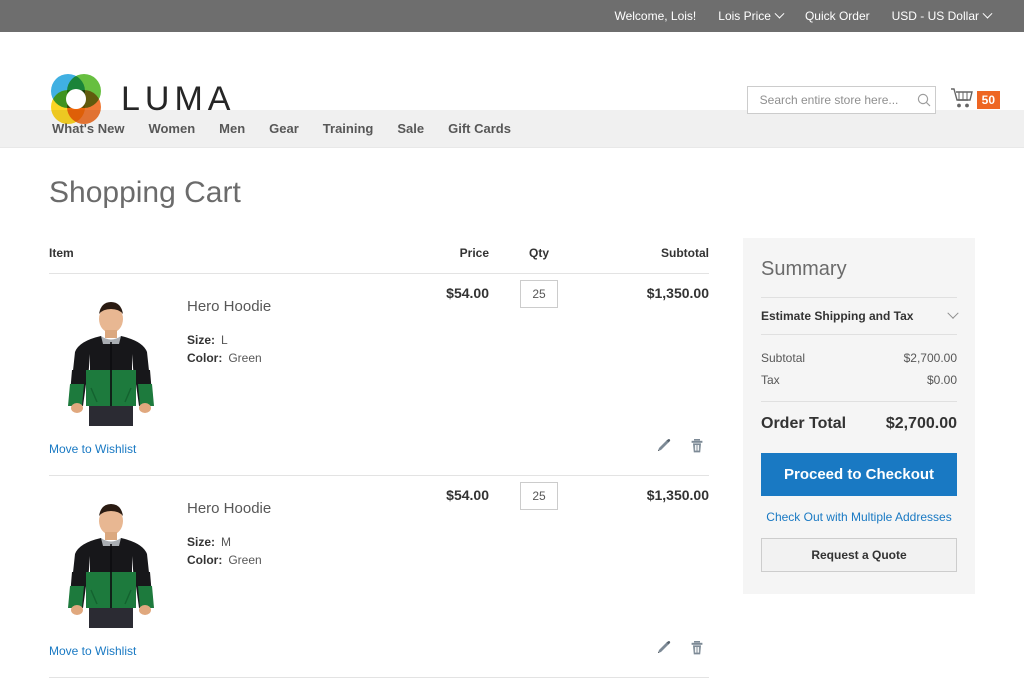 Image resolution: width=1024 pixels, height=692 pixels. I want to click on shopping-cart-icon, so click(962, 100).